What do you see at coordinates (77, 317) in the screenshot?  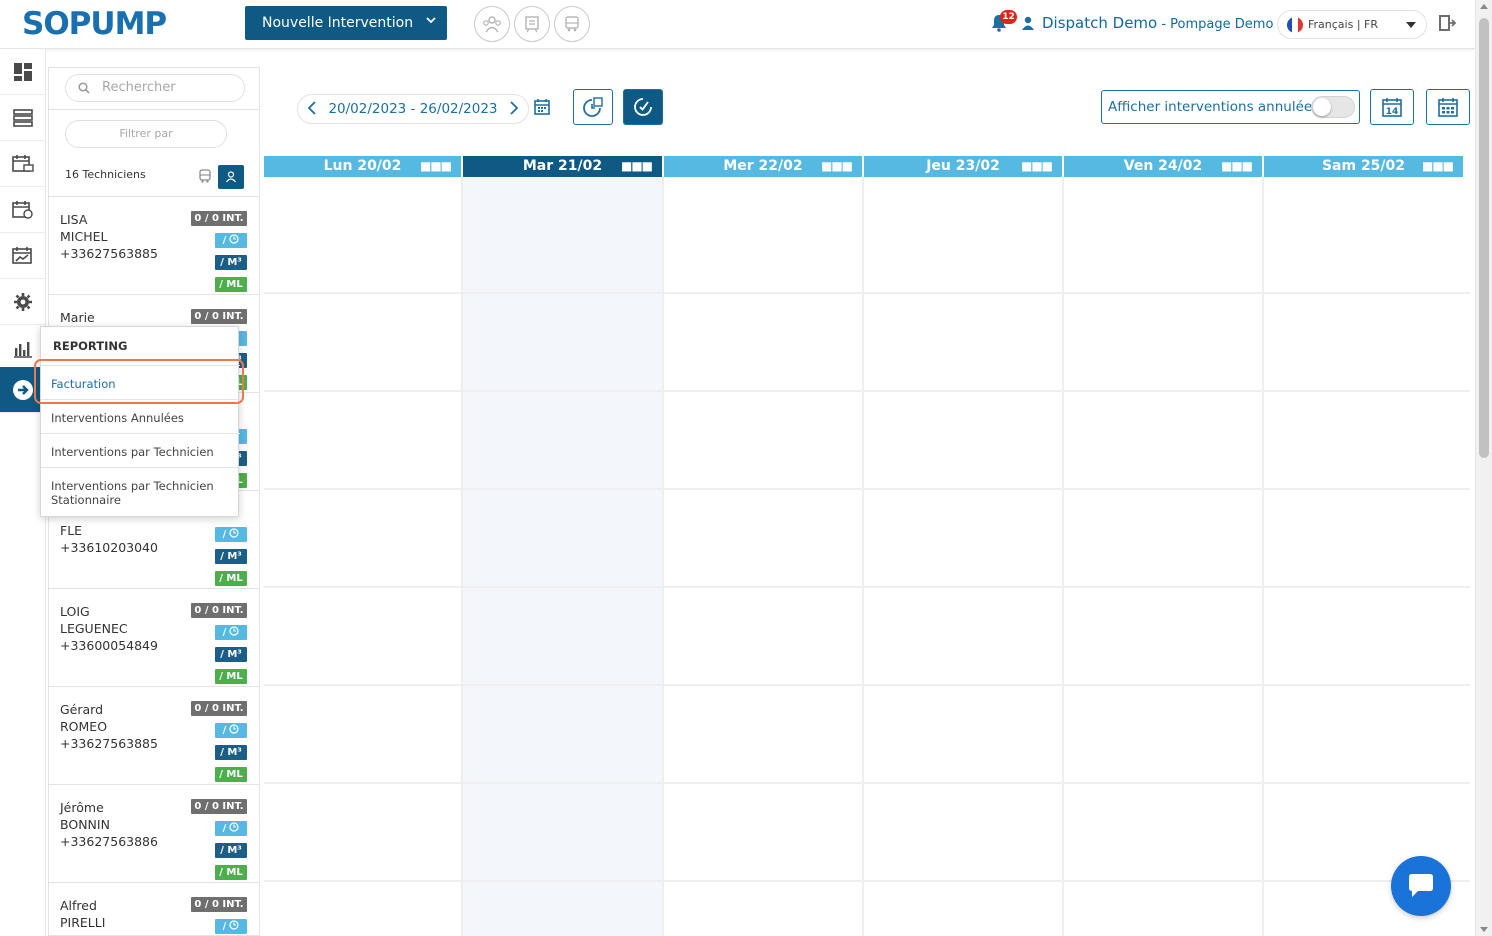 I see `technician-name-line: Marie` at bounding box center [77, 317].